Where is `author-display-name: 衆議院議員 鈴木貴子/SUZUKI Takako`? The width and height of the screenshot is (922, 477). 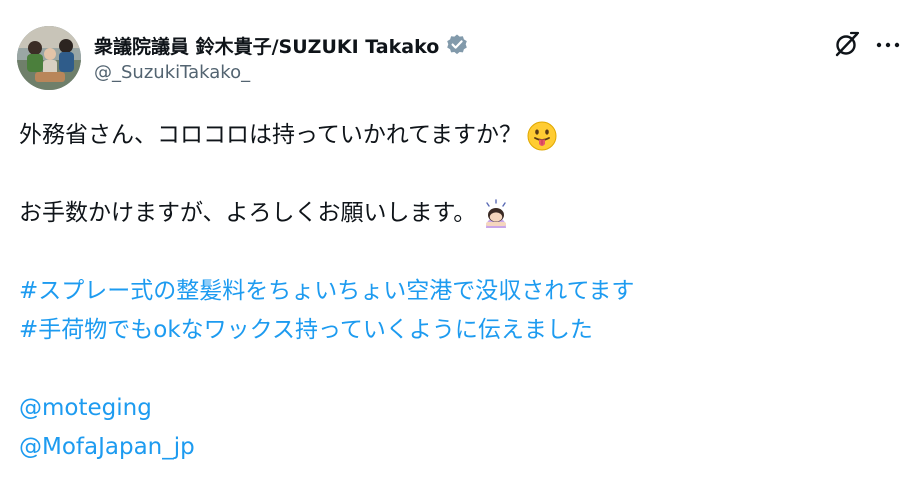
author-display-name: 衆議院議員 鈴木貴子/SUZUKI Takako is located at coordinates (266, 45).